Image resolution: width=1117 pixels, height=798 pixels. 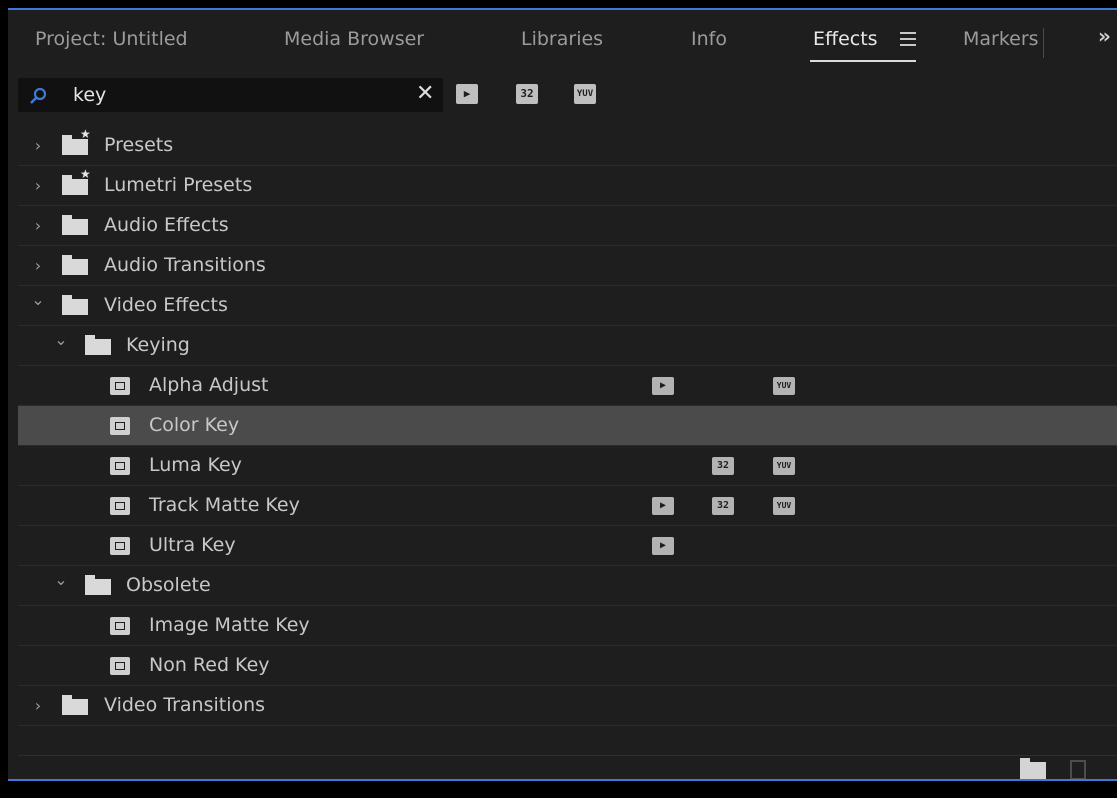 What do you see at coordinates (567, 146) in the screenshot?
I see `folder-row: › ★ Presets` at bounding box center [567, 146].